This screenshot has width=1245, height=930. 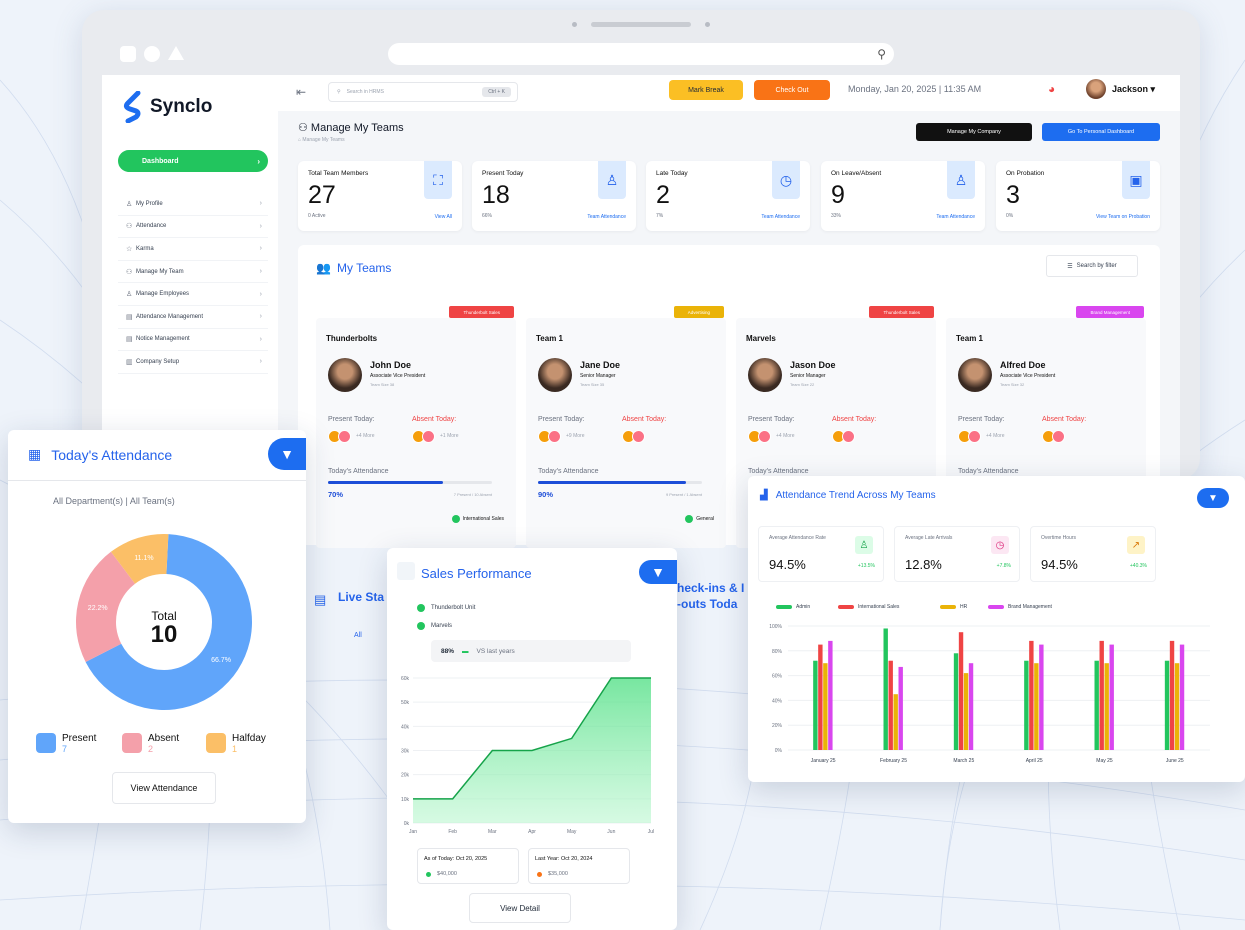 What do you see at coordinates (365, 92) in the screenshot?
I see `search-placeholder: Search in HRMS` at bounding box center [365, 92].